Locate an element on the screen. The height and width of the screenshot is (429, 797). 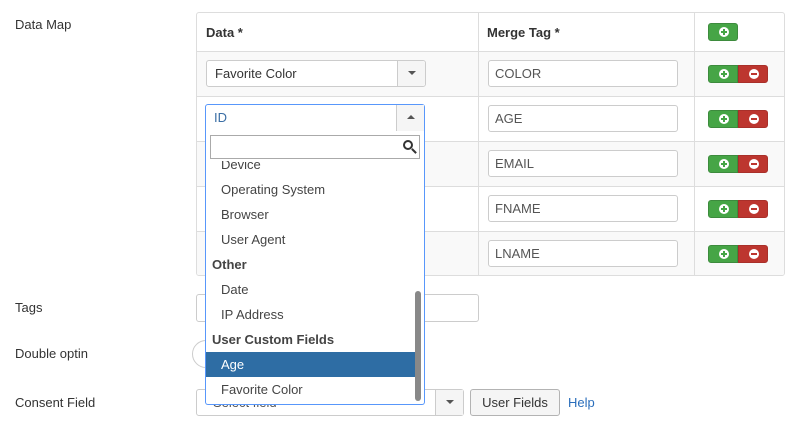
dropdown-option: Favorite Color is located at coordinates (311, 389).